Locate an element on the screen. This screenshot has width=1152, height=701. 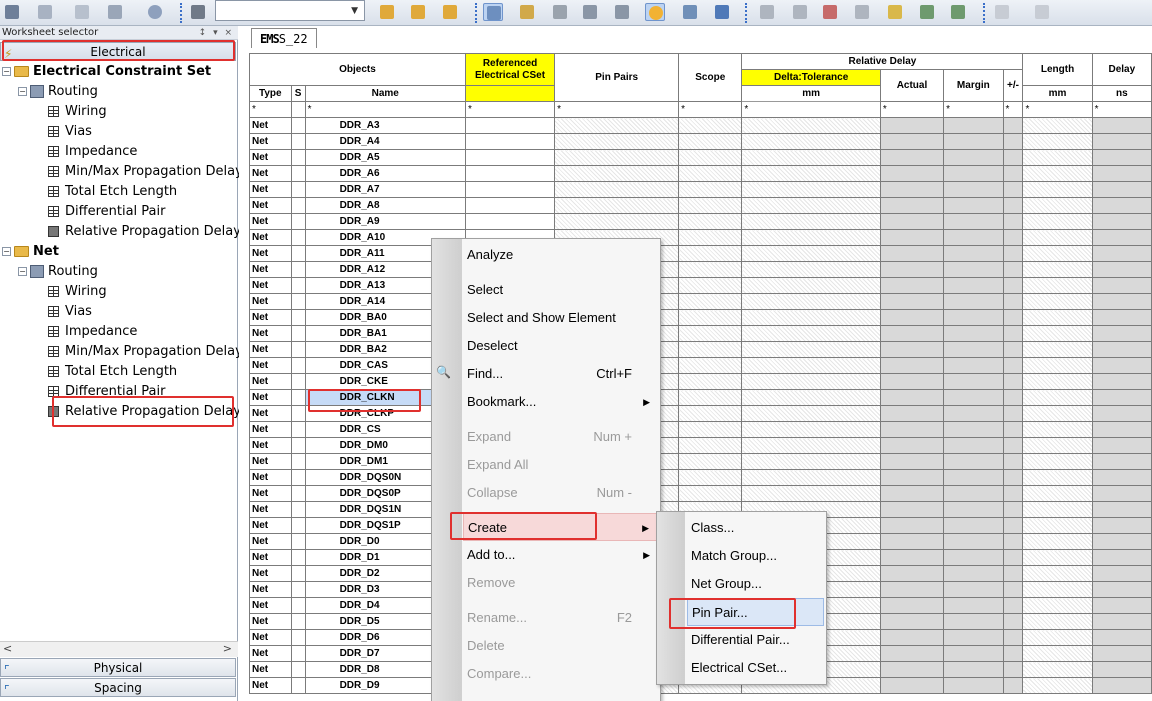
analyze-icon is located at coordinates (527, 12).